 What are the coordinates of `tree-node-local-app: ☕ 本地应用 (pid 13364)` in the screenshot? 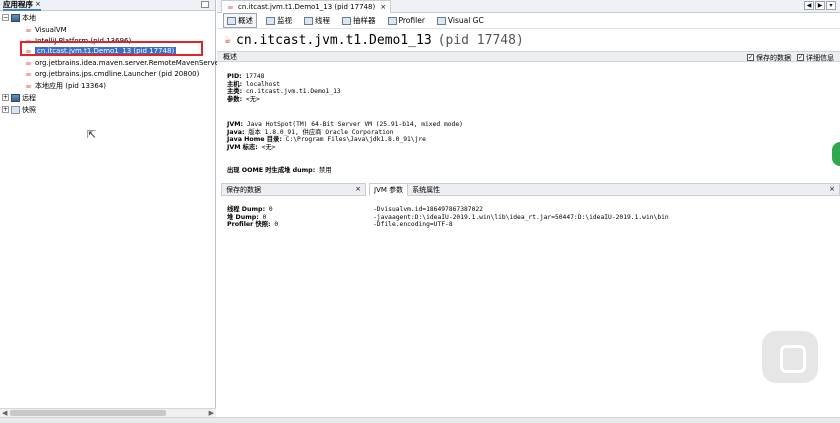 It's located at (65, 85).